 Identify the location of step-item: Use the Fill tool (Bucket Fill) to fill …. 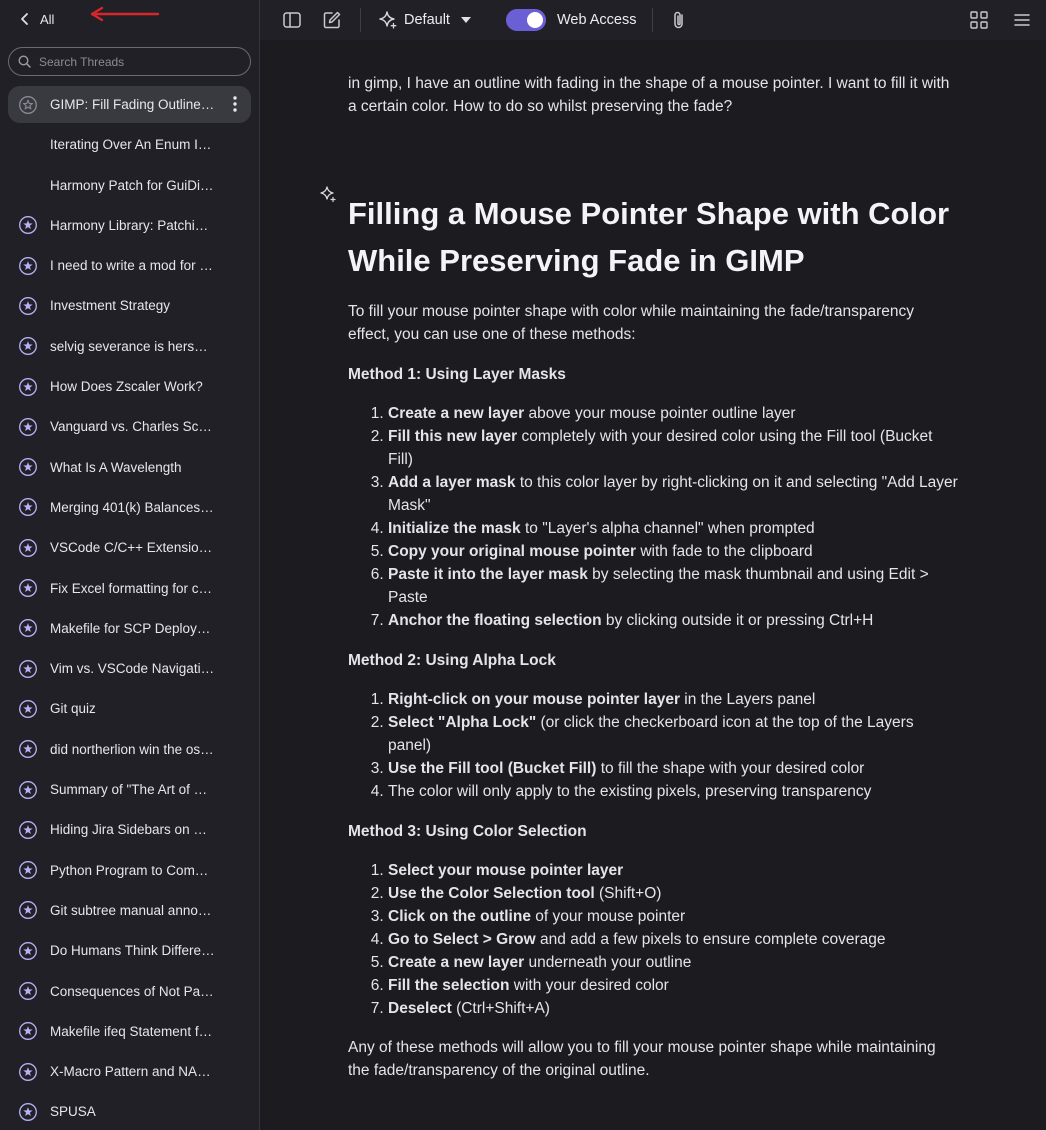
(673, 768).